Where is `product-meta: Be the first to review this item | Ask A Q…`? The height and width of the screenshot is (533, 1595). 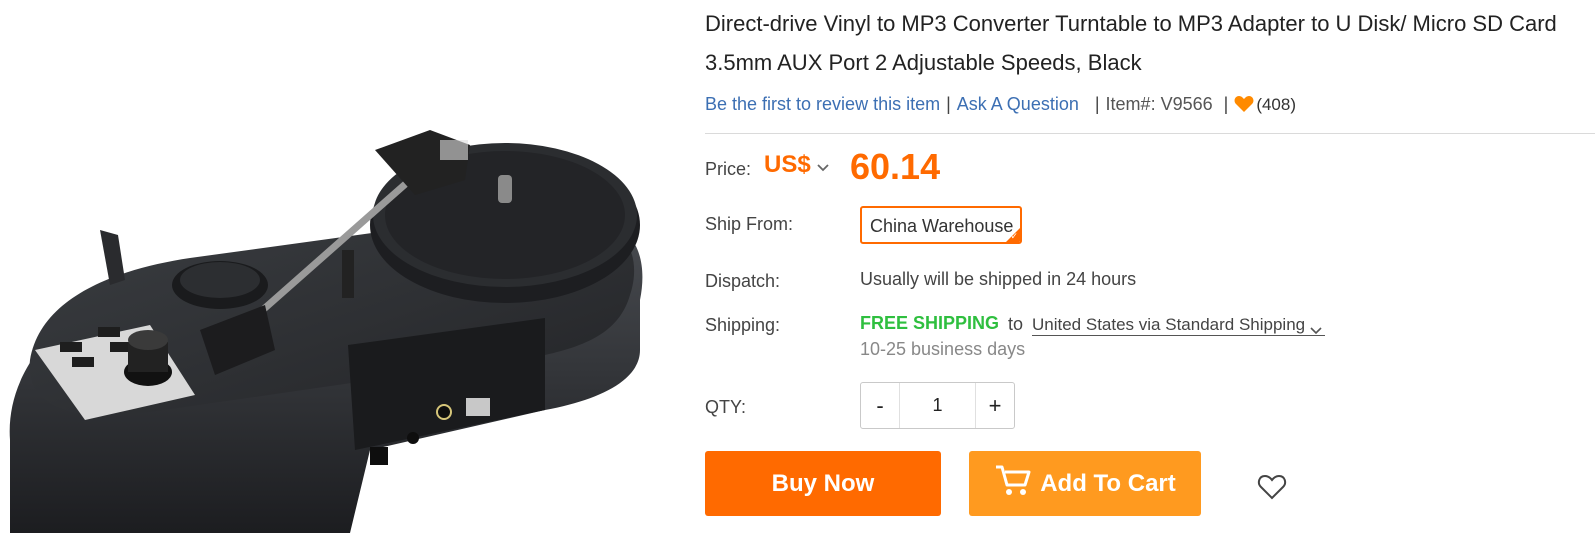 product-meta: Be the first to review this item | Ask A Q… is located at coordinates (1000, 106).